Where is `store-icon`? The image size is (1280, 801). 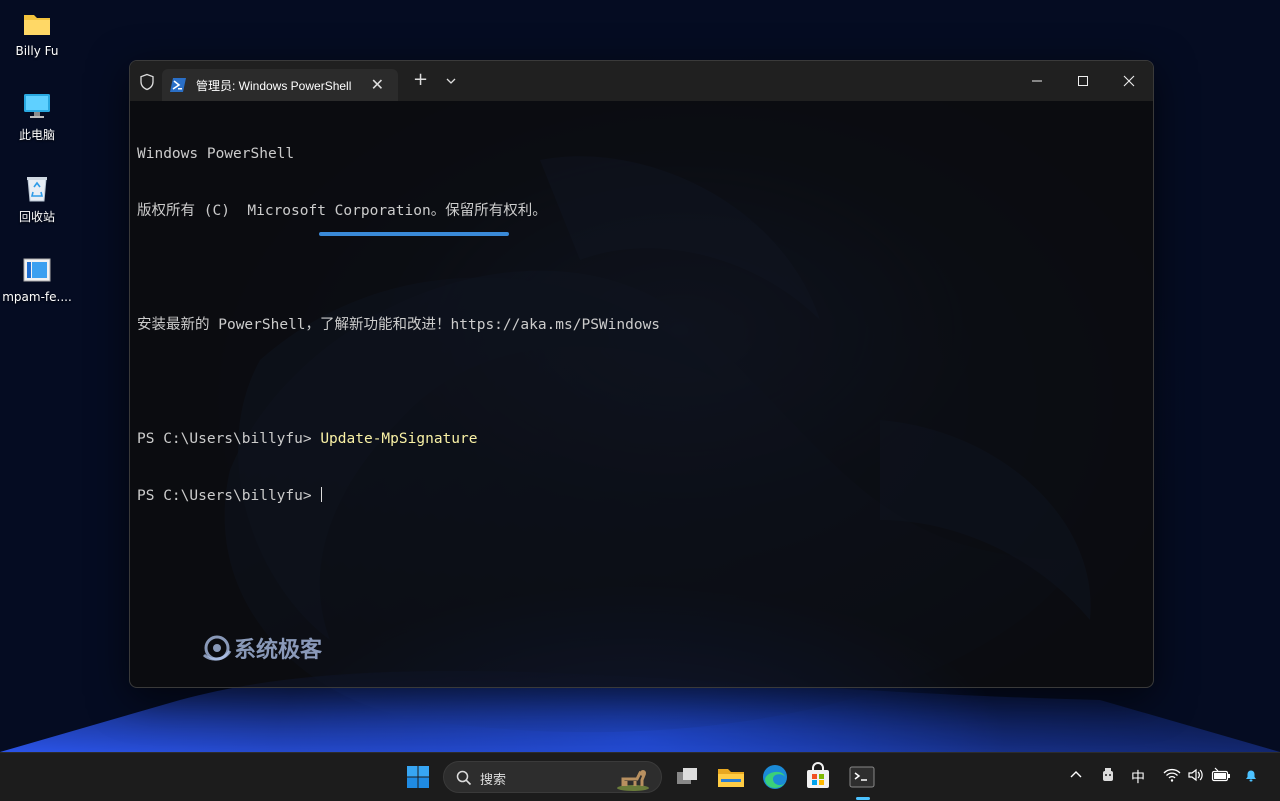
store-icon is located at coordinates (818, 775).